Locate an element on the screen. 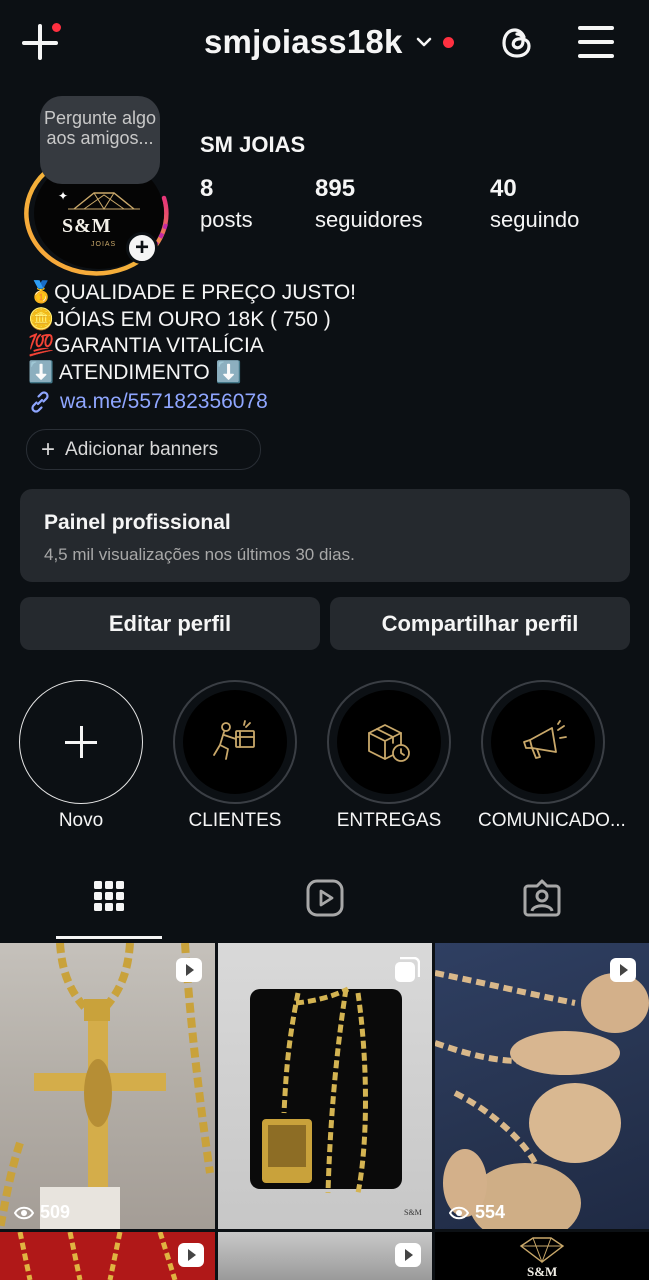 Image resolution: width=649 pixels, height=1280 pixels. brand-logo-image: S&M is located at coordinates (542, 1258).